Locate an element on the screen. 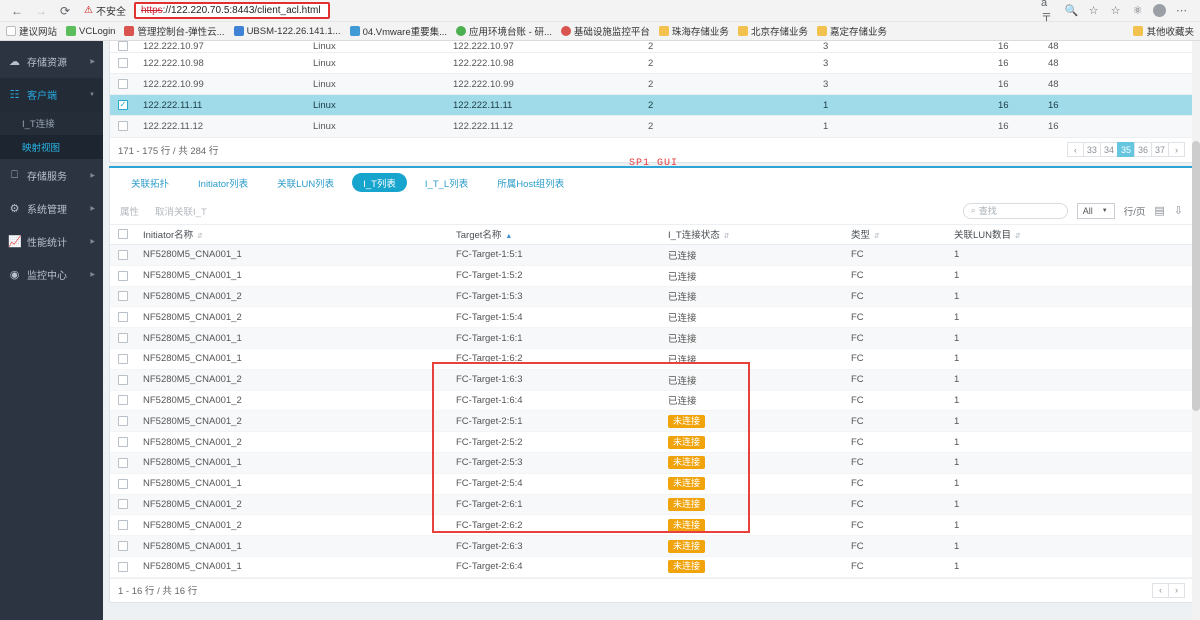  sidebar-subitem-it-connection: I_T连接 is located at coordinates (51, 123).